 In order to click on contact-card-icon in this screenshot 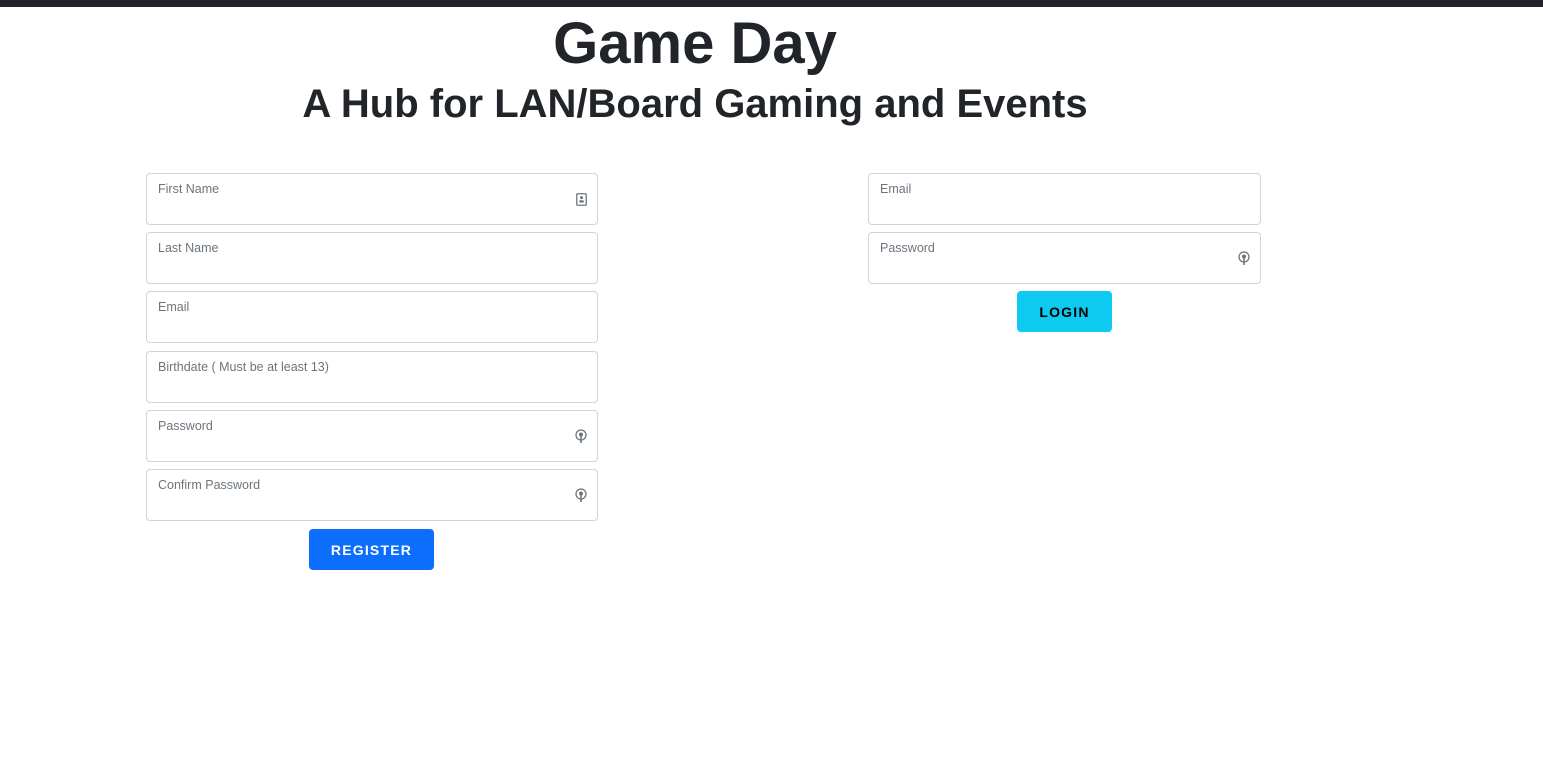, I will do `click(581, 199)`.